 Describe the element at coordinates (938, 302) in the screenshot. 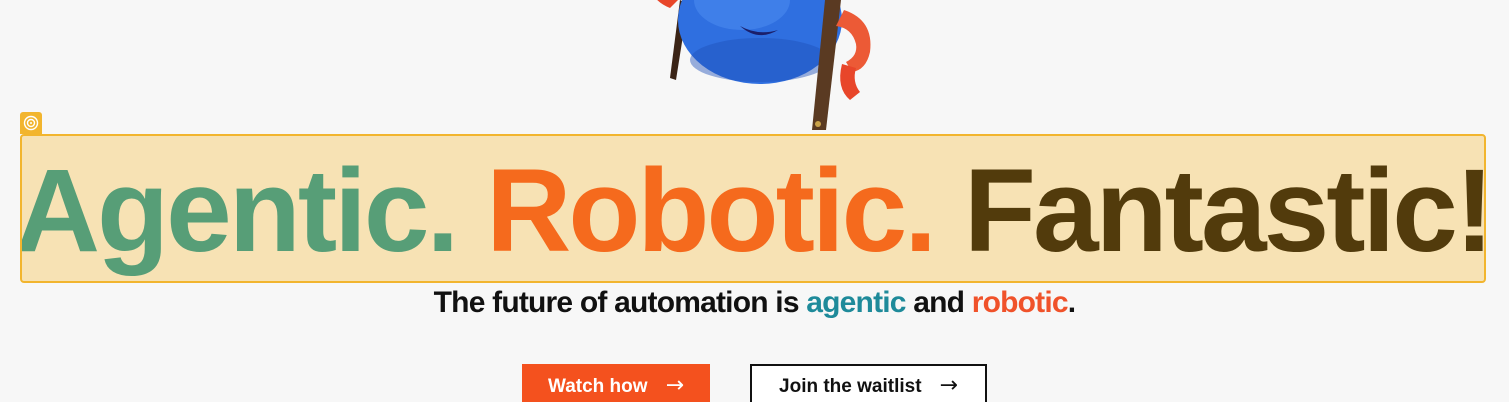

I see `subtitle-middle: and` at that location.